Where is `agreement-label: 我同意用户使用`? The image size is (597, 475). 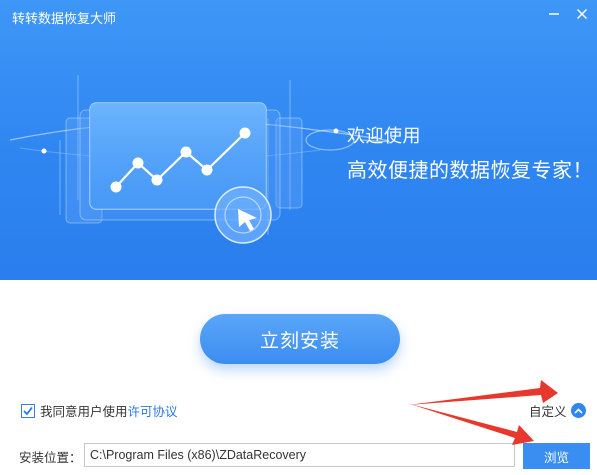
agreement-label: 我同意用户使用 is located at coordinates (84, 412).